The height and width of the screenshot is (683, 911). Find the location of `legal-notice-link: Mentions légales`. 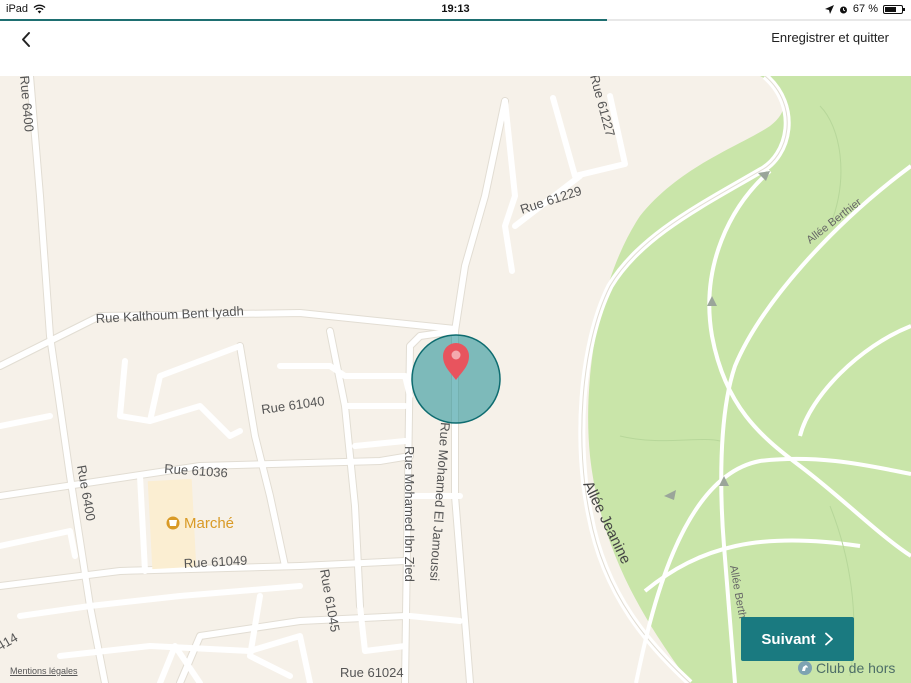

legal-notice-link: Mentions légales is located at coordinates (44, 671).